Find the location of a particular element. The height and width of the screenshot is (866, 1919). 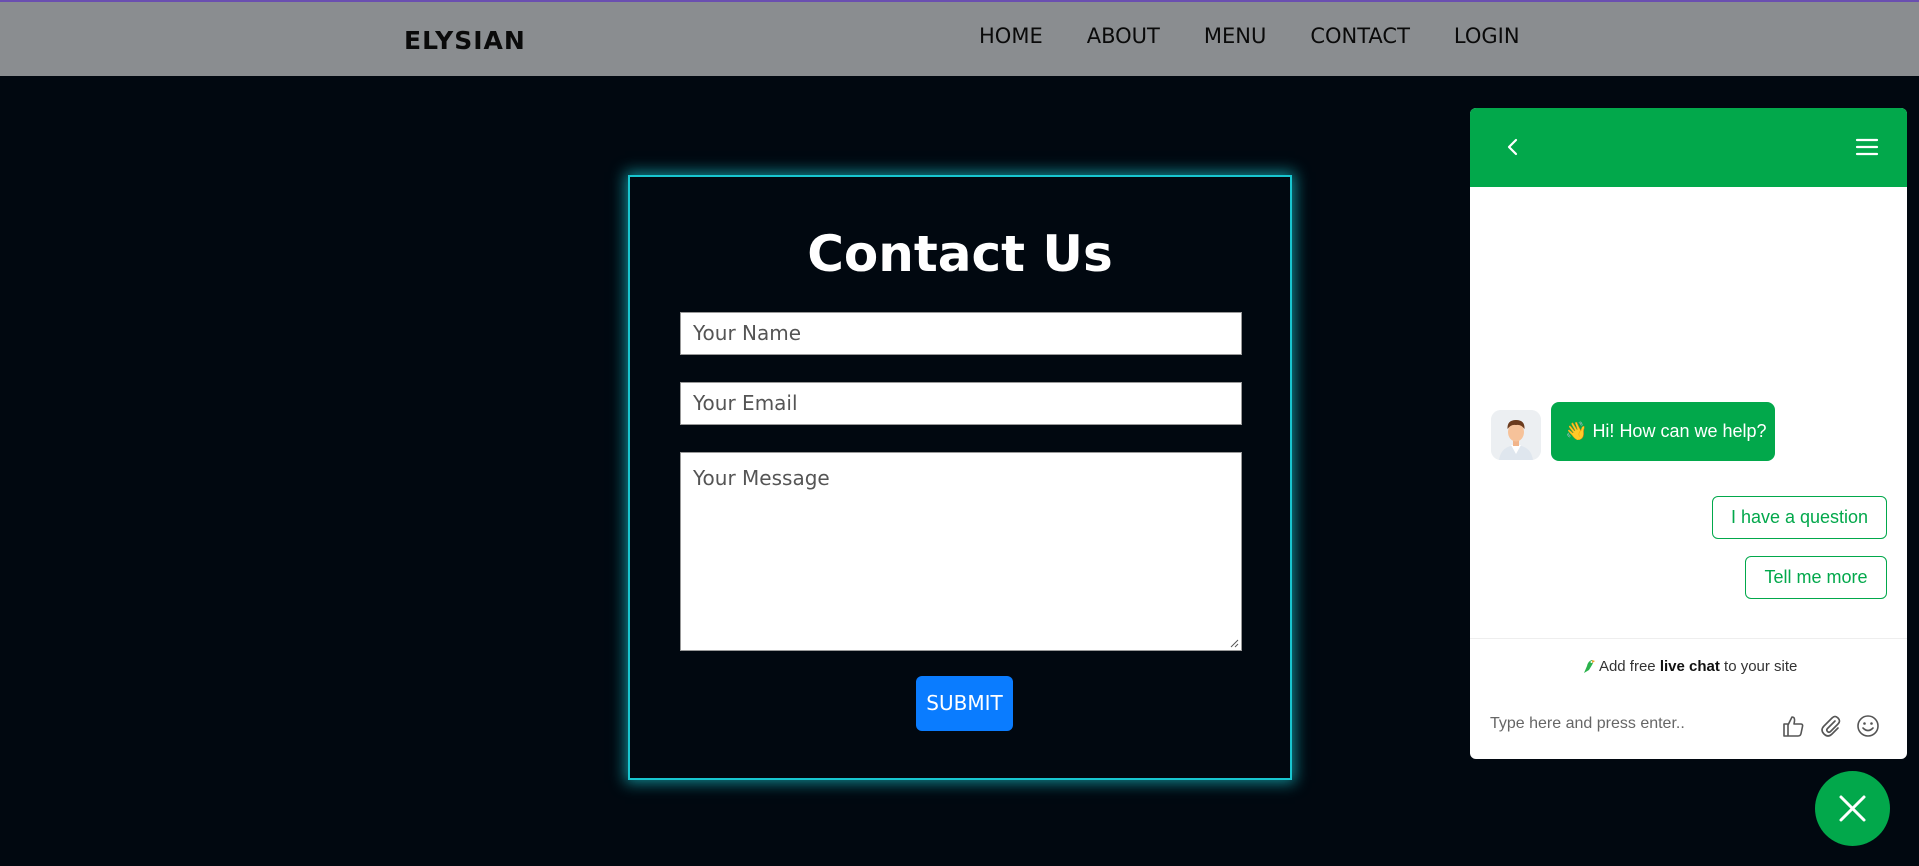

nav-link-menu: MENU is located at coordinates (1235, 36).